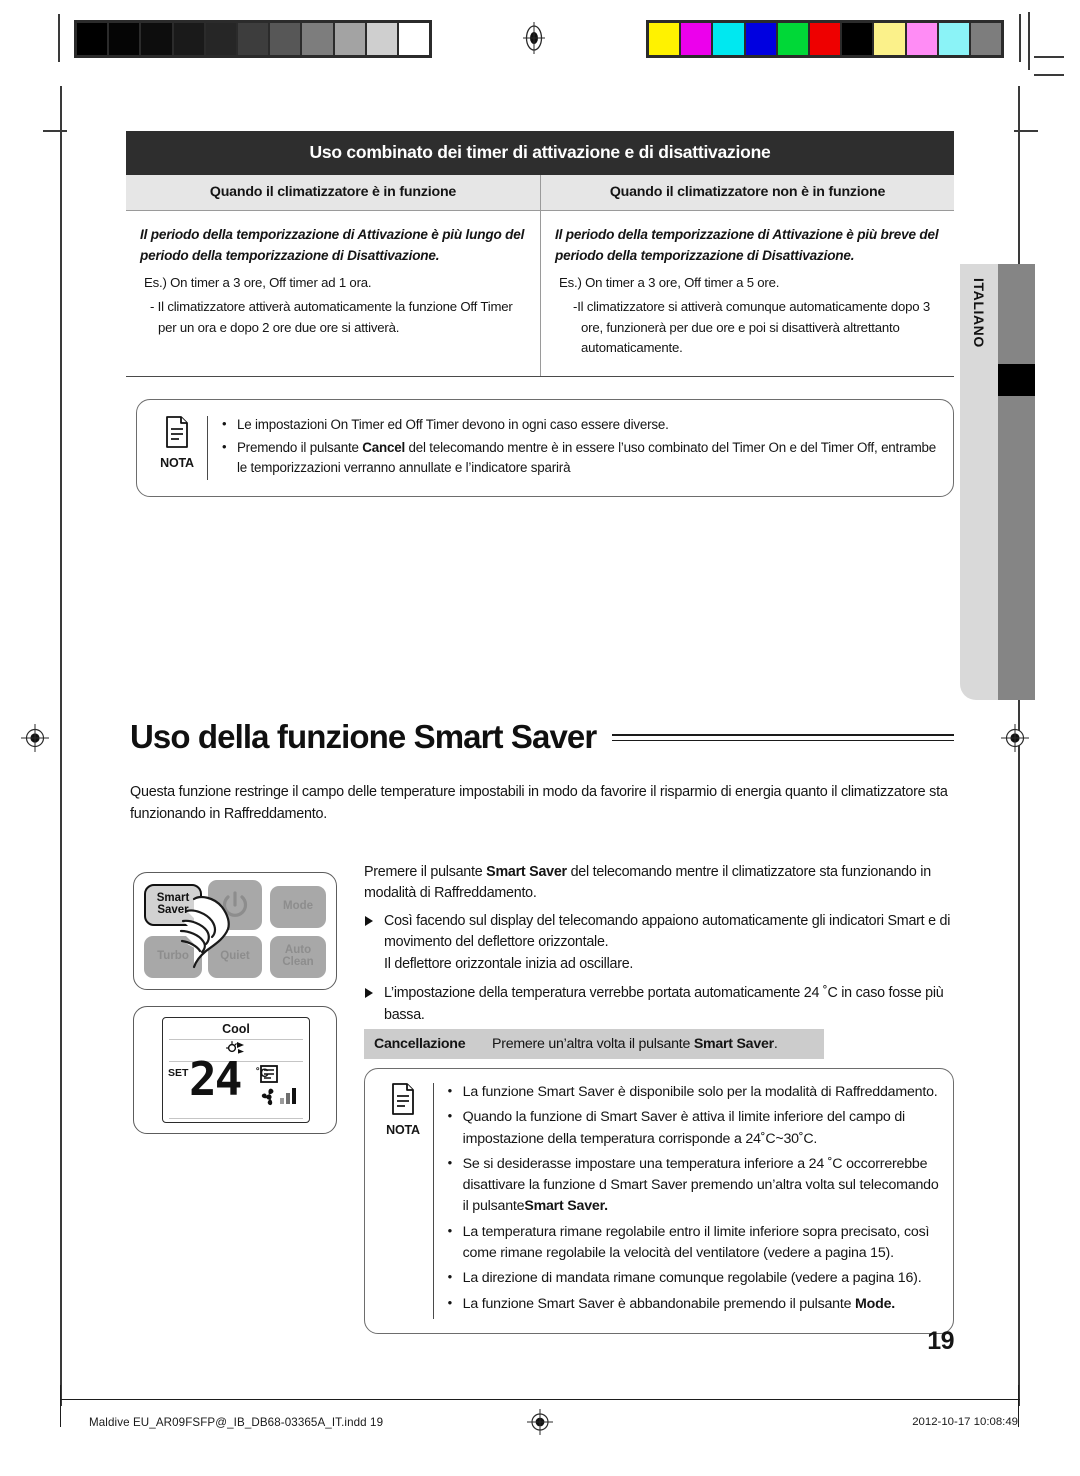 The width and height of the screenshot is (1080, 1476). I want to click on cancellation-label: Cancellazione, so click(420, 1044).